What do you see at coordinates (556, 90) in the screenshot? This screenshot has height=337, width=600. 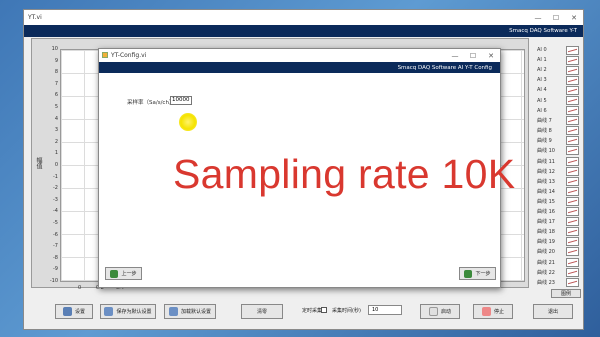 I see `legend-item: AI 4` at bounding box center [556, 90].